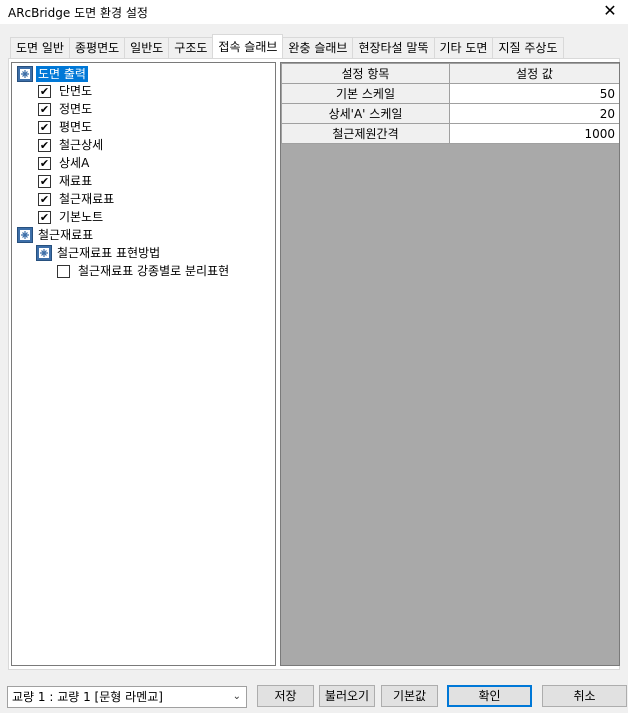  I want to click on table-row: 철근제원간격 1000, so click(450, 133).